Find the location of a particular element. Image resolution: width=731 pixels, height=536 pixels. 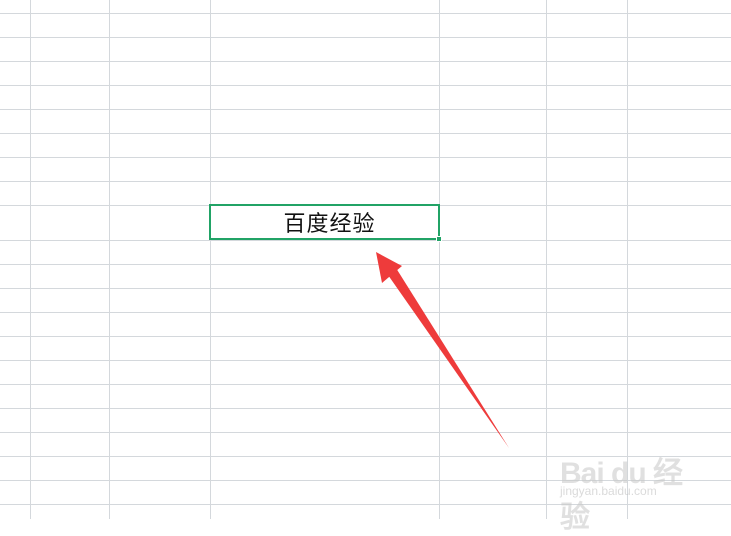

baidu-jingyan-watermark: Bai du 经验 jingyan.baidu.com is located at coordinates (631, 486).